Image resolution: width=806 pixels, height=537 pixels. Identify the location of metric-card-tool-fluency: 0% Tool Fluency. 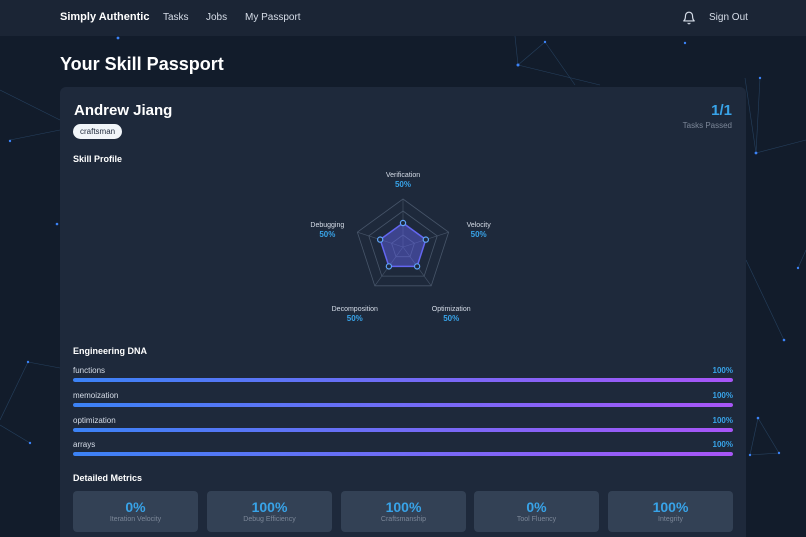
(536, 511).